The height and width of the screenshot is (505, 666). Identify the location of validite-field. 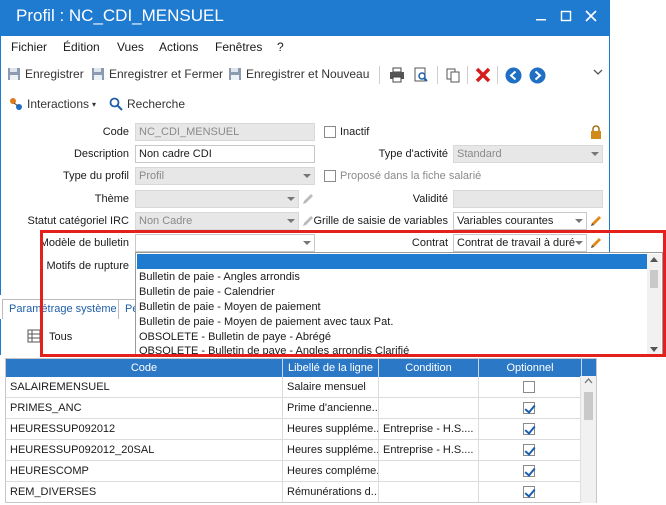
(528, 199).